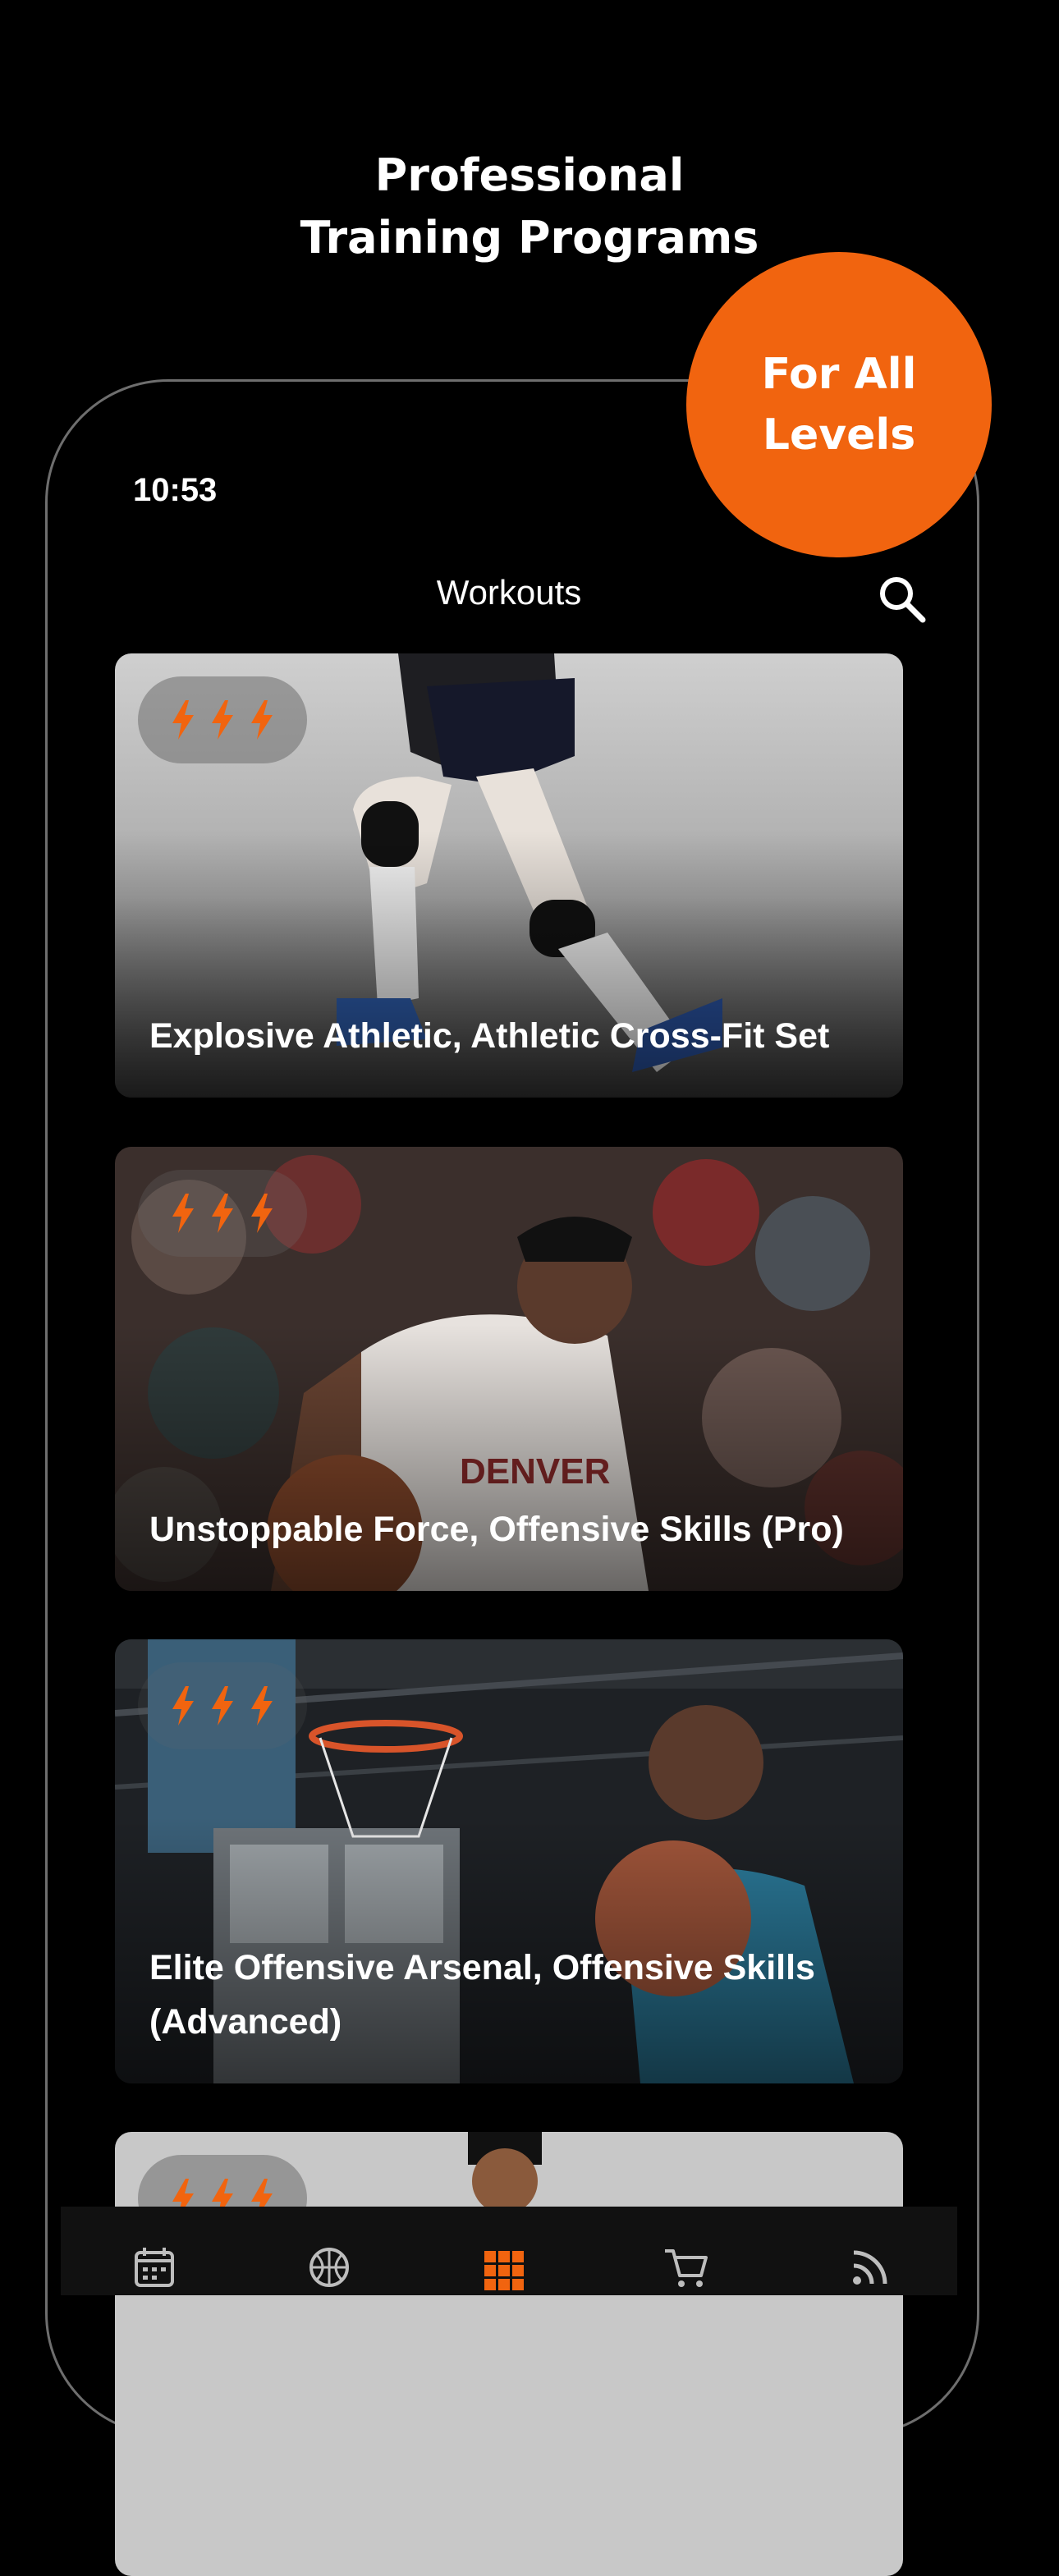 This screenshot has height=2576, width=1059. I want to click on tab-bar, so click(509, 2251).